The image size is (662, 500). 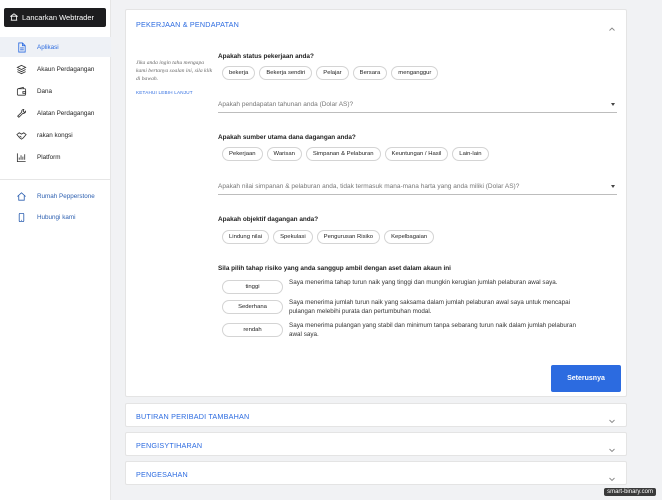 I want to click on option-chip: Pelajar, so click(x=332, y=73).